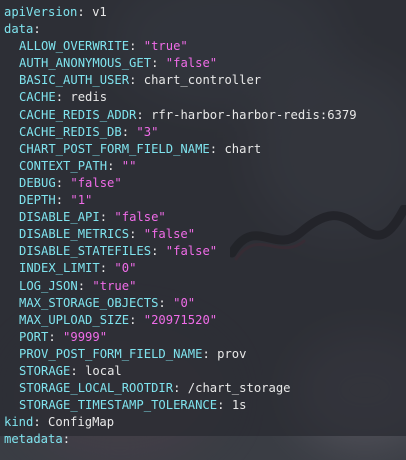 This screenshot has height=460, width=406. Describe the element at coordinates (243, 148) in the screenshot. I see `yaml-value: chart` at that location.